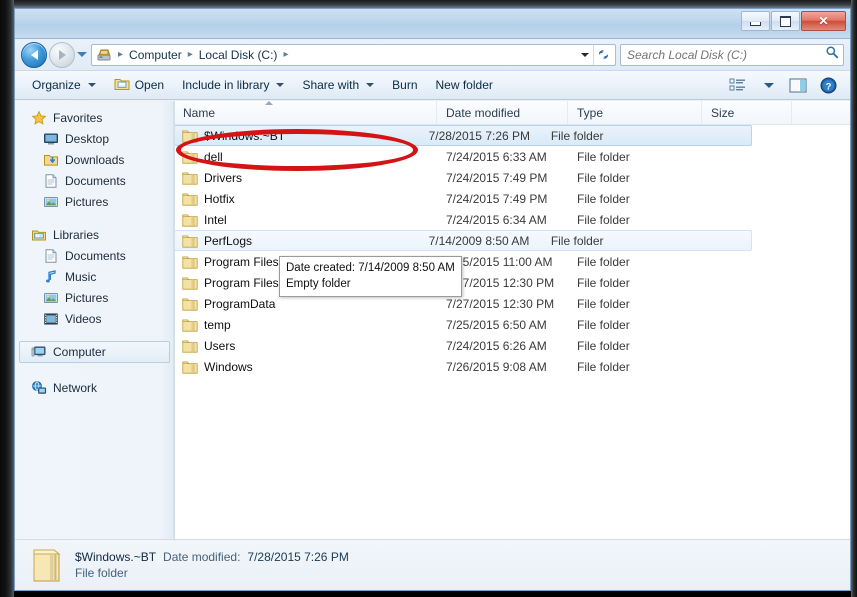 Image resolution: width=857 pixels, height=597 pixels. What do you see at coordinates (512, 198) in the screenshot?
I see `table-row: Hotfix 7/24/2015 7:49 PM File folder` at bounding box center [512, 198].